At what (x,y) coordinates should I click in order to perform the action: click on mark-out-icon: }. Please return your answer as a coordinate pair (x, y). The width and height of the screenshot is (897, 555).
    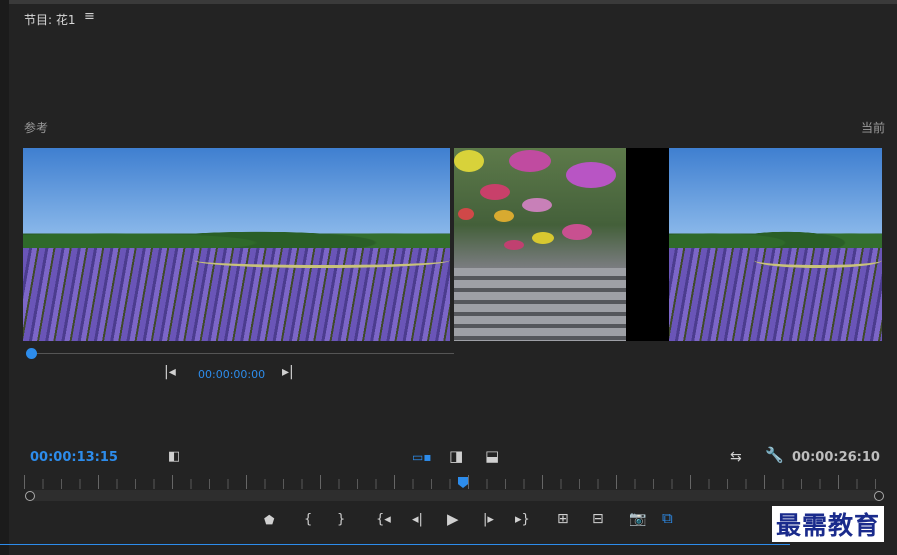
    Looking at the image, I should click on (341, 519).